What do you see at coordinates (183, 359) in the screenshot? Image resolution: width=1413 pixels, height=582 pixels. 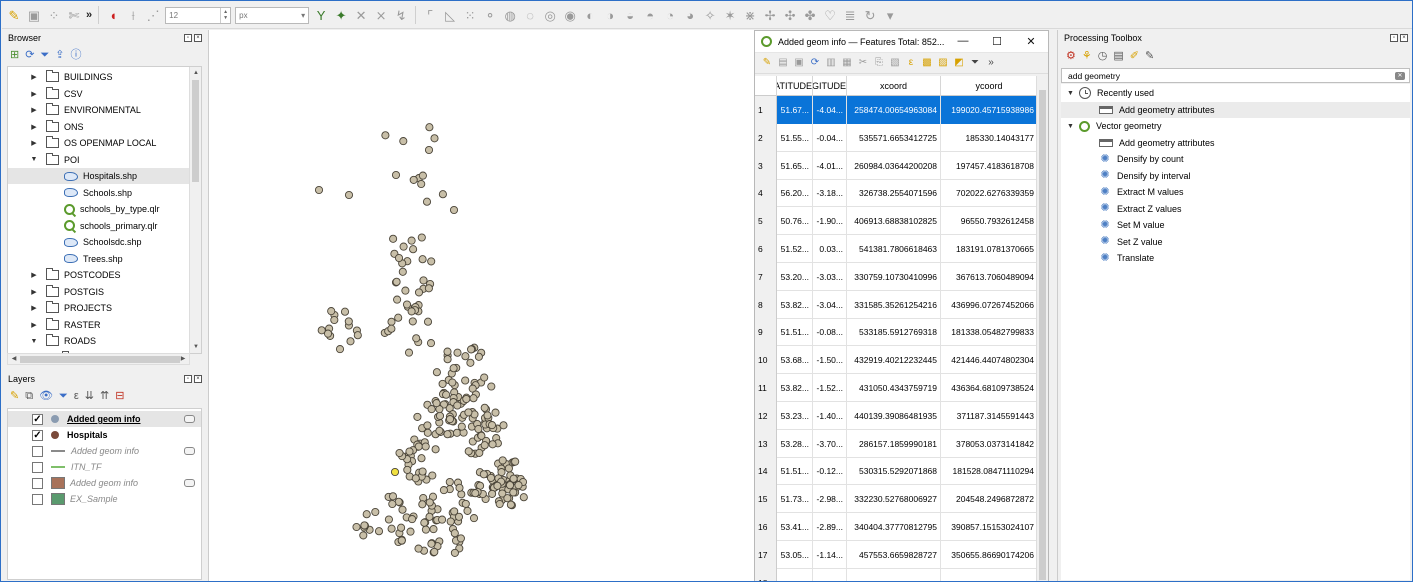 I see `scroll-right-arrow: ▶` at bounding box center [183, 359].